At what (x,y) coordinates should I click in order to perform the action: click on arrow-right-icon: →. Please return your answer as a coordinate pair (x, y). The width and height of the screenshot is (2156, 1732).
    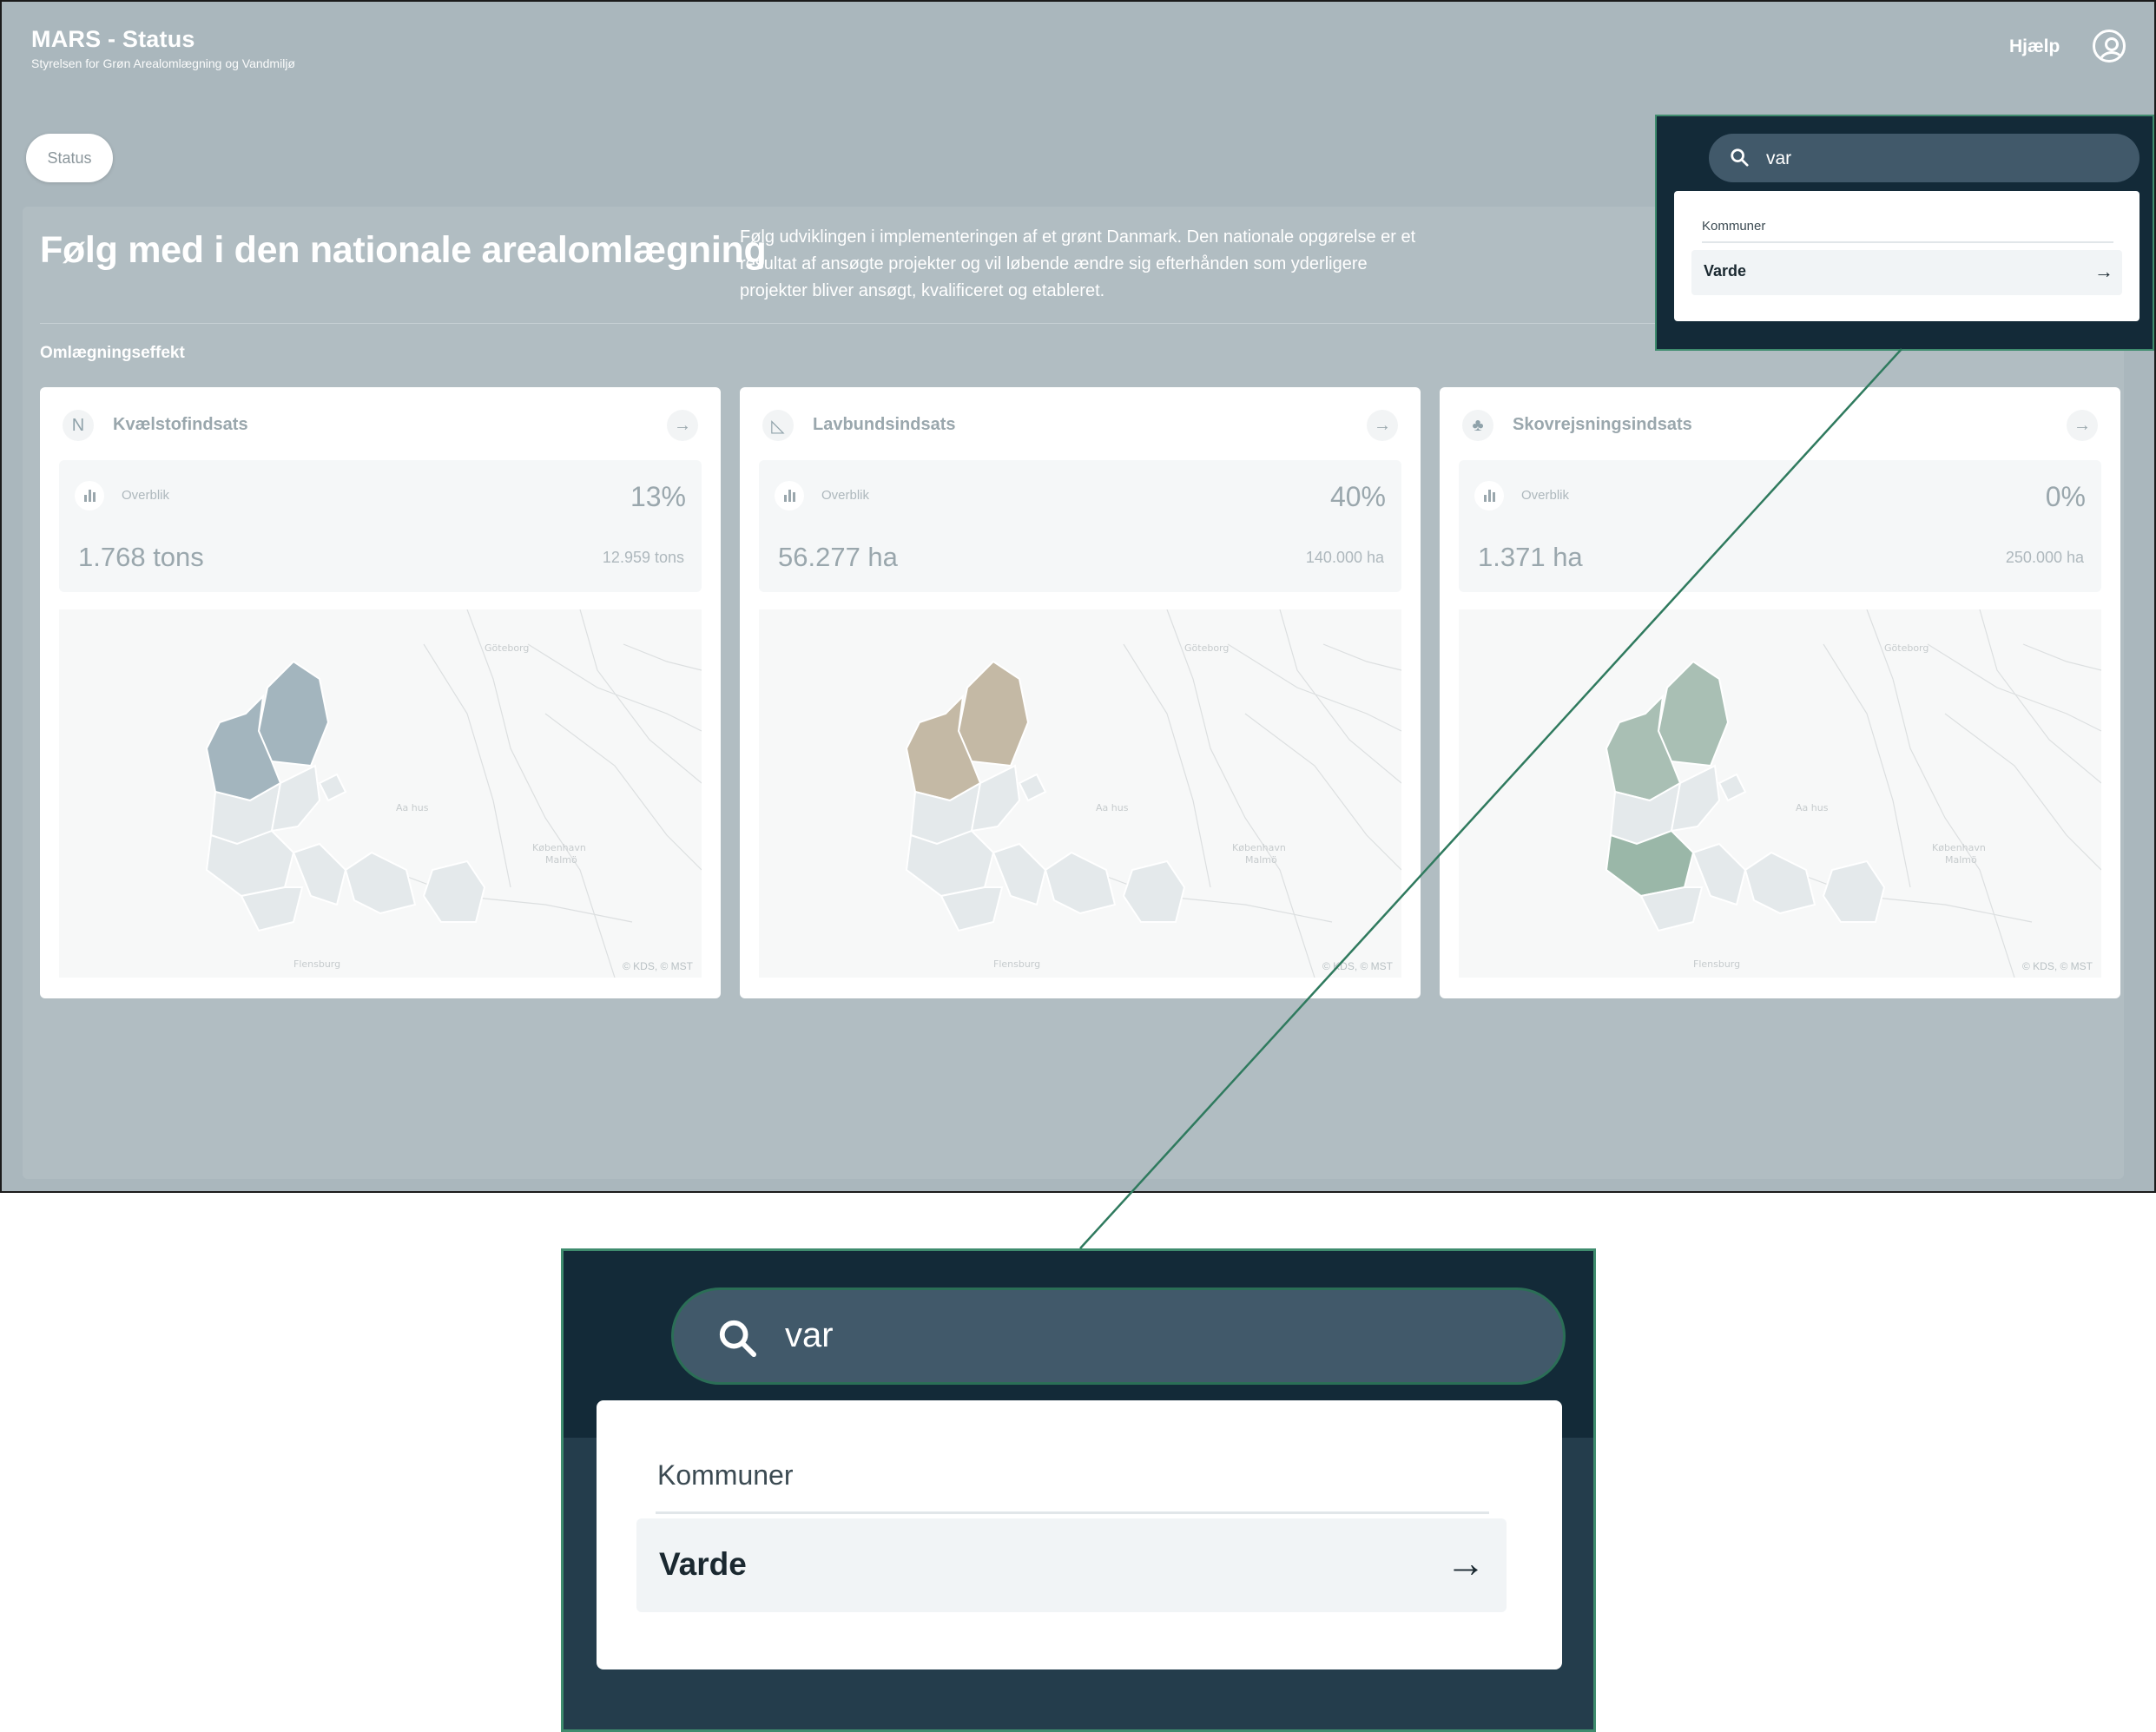
    Looking at the image, I should click on (1466, 1563).